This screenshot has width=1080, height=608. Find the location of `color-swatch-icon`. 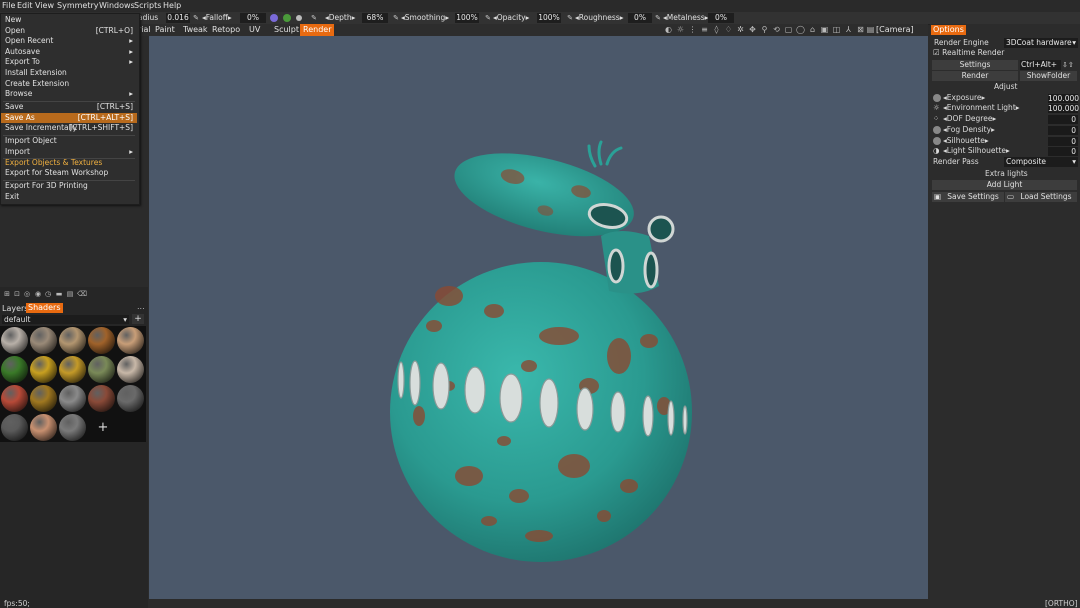

color-swatch-icon is located at coordinates (274, 18).